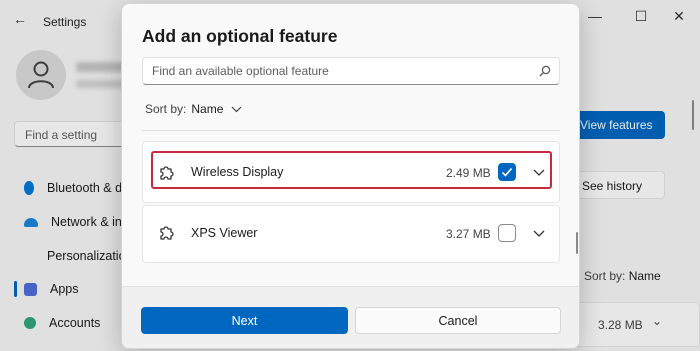 This screenshot has height=351, width=700. Describe the element at coordinates (207, 109) in the screenshot. I see `sort-value: Name` at that location.